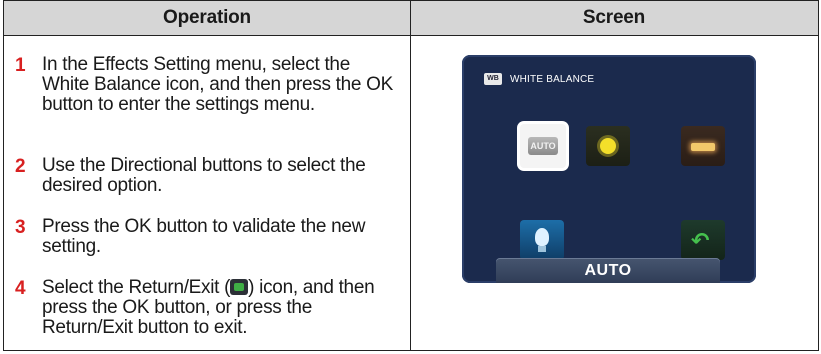 The height and width of the screenshot is (354, 821). Describe the element at coordinates (410, 175) in the screenshot. I see `column-divider` at that location.